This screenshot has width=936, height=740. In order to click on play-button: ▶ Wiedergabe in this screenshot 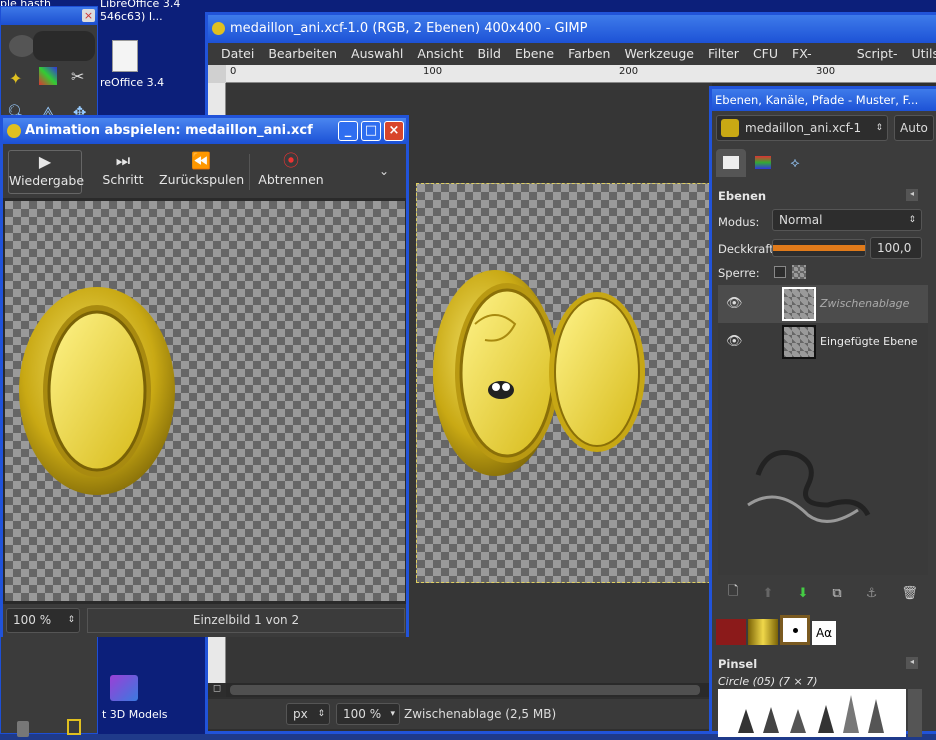, I will do `click(46, 172)`.